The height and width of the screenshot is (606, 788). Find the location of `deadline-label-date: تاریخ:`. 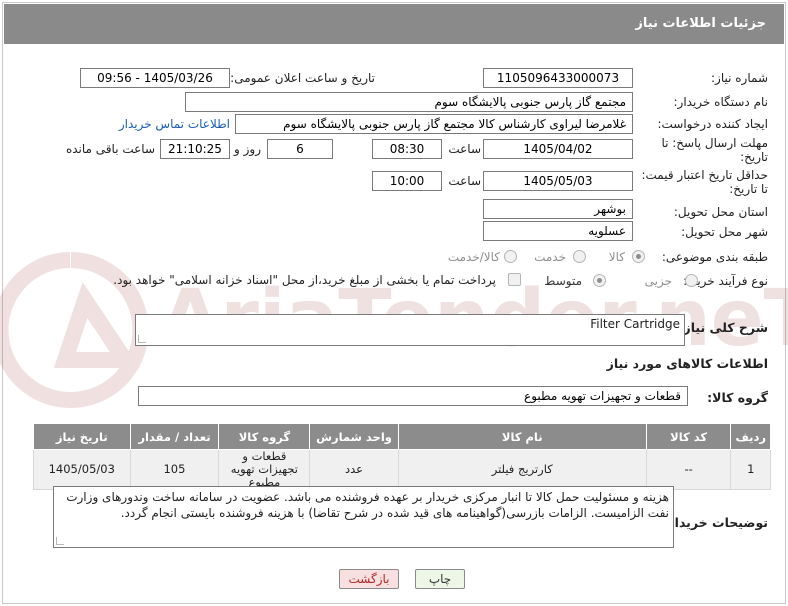

deadline-label-date: تاریخ: is located at coordinates (754, 157).